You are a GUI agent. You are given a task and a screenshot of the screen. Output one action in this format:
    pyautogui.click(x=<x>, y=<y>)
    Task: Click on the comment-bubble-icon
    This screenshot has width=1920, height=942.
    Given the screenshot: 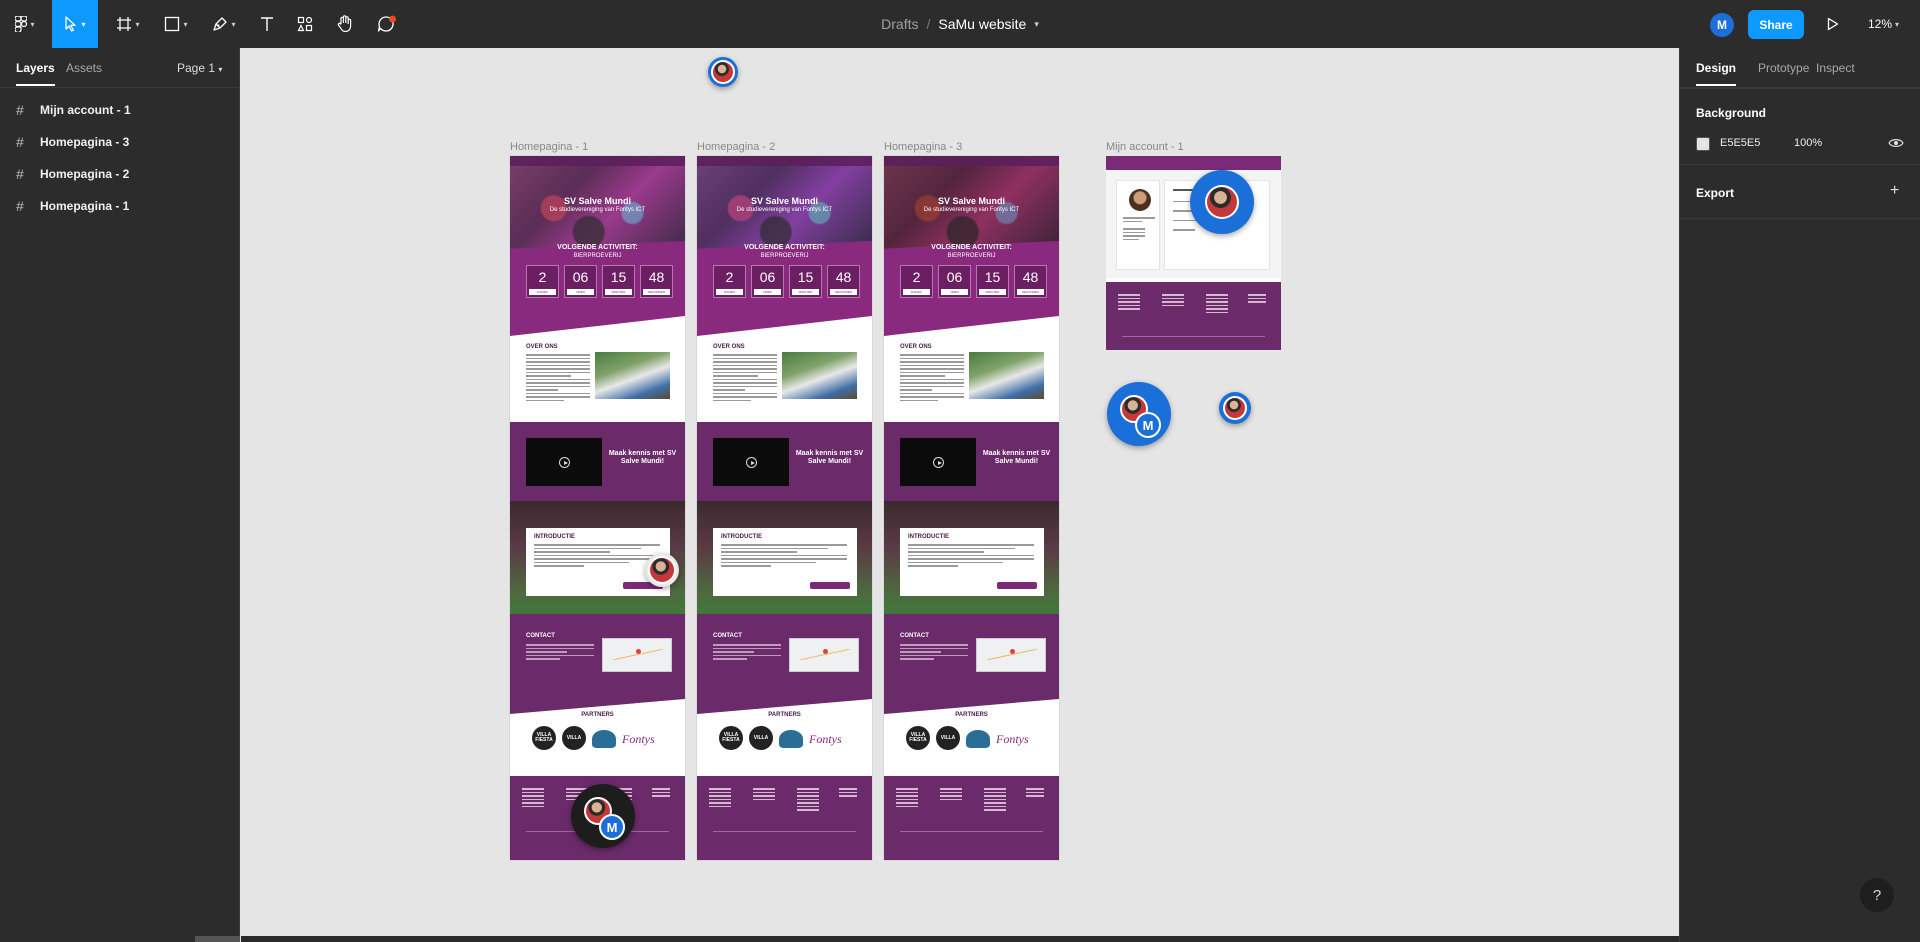 What is the action you would take?
    pyautogui.click(x=386, y=23)
    